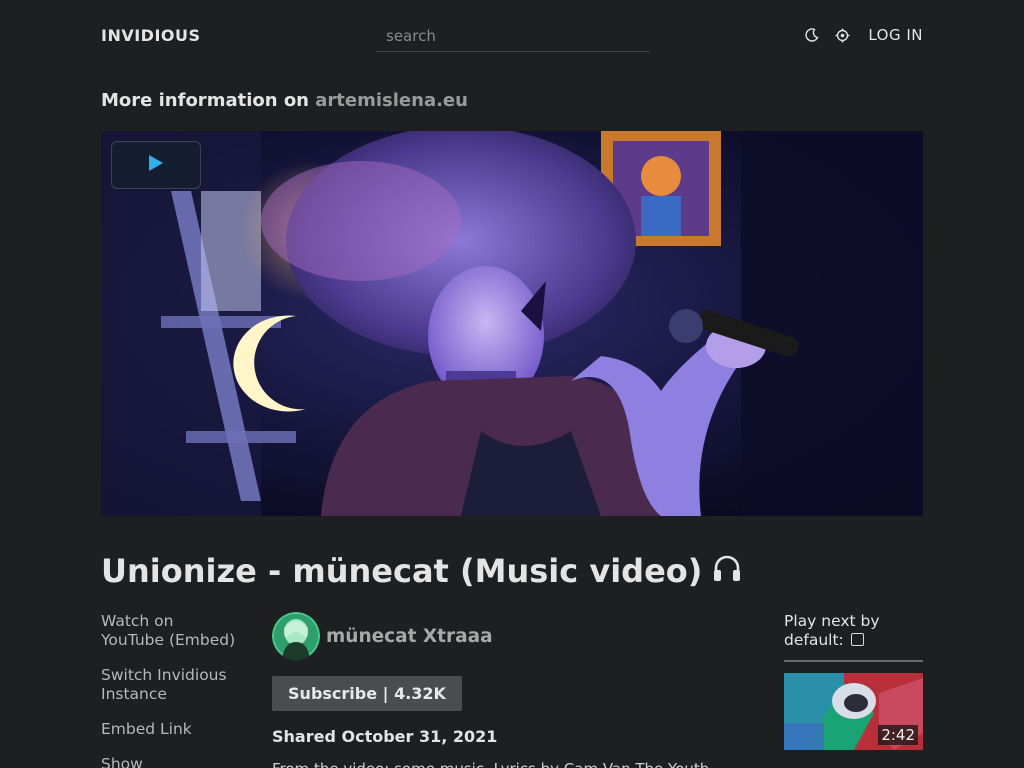  Describe the element at coordinates (385, 736) in the screenshot. I see `shared-date: Shared October 31, 2021` at that location.